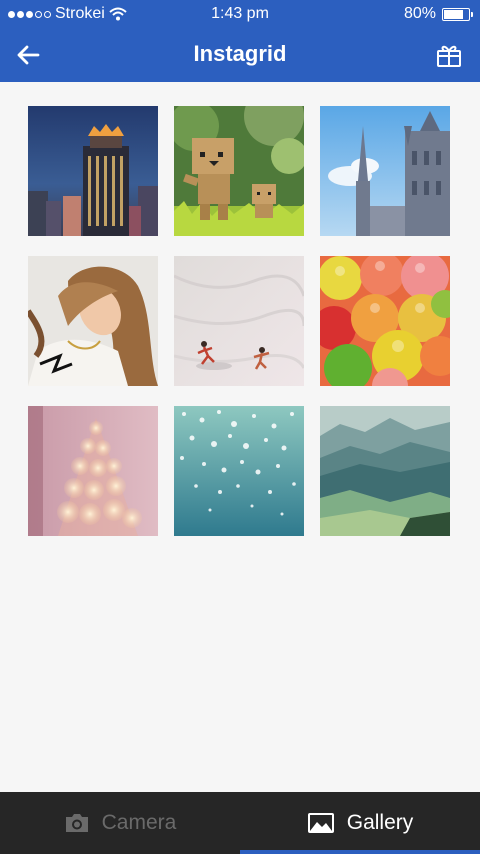  I want to click on photo-thumbnail-beach, so click(239, 321).